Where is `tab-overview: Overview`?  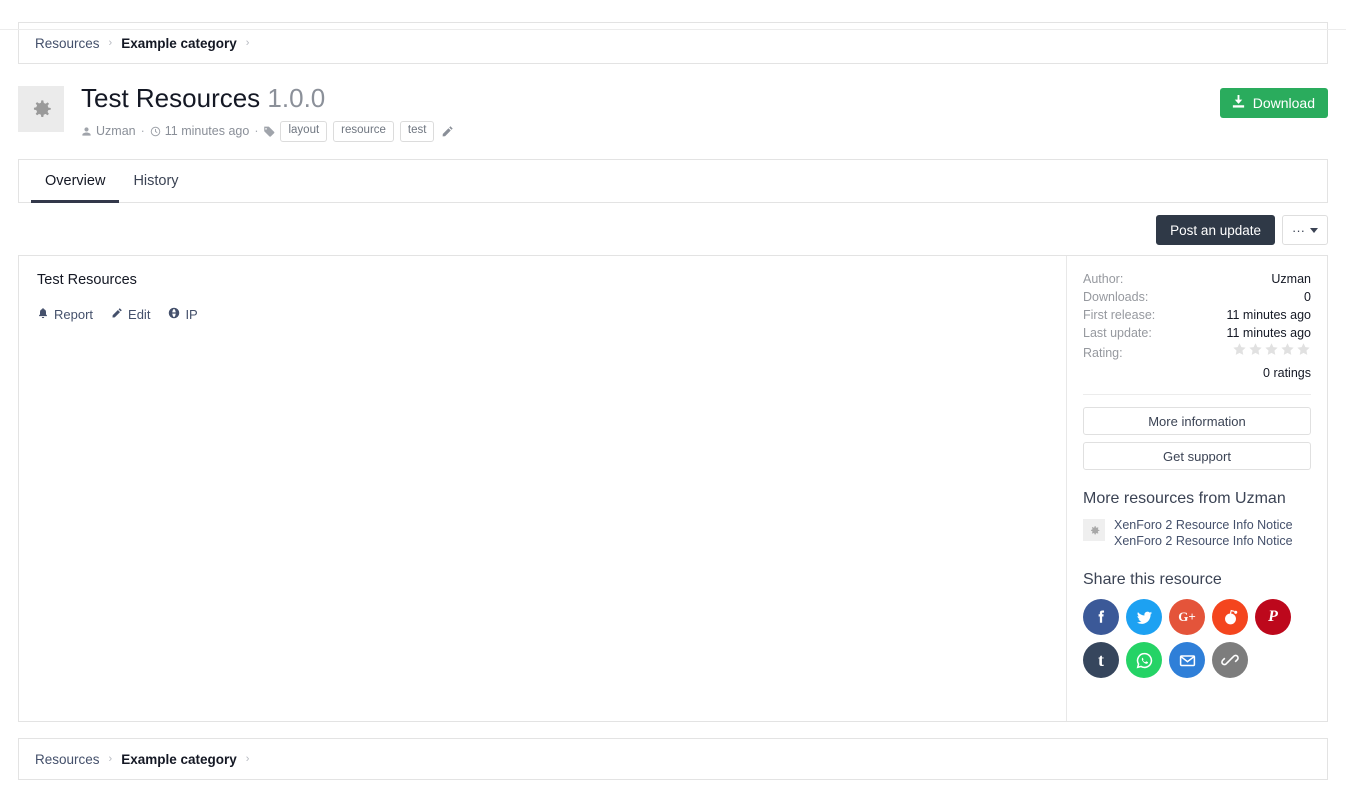
tab-overview: Overview is located at coordinates (75, 181).